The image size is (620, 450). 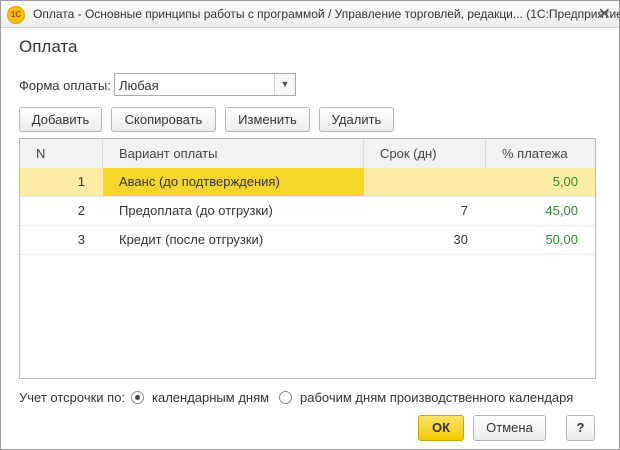 I want to click on chevron-down-icon: ▼, so click(x=284, y=84).